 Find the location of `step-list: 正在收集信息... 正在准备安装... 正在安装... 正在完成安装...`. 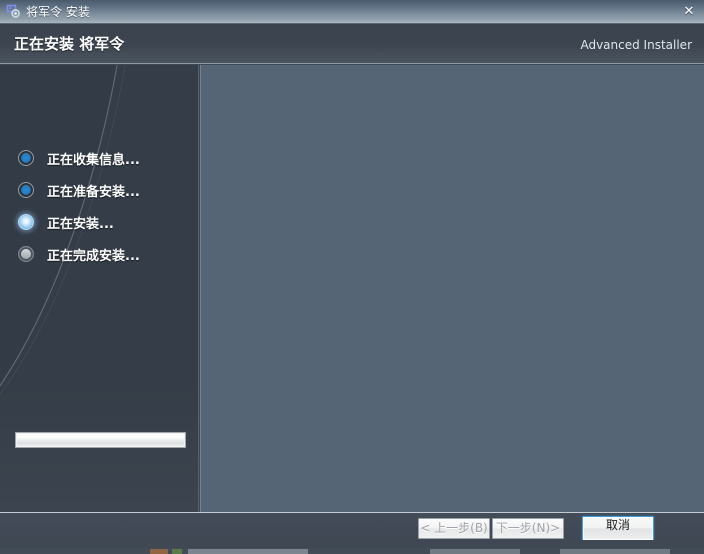

step-list: 正在收集信息... 正在准备安装... 正在安装... 正在完成安装... is located at coordinates (99, 206).